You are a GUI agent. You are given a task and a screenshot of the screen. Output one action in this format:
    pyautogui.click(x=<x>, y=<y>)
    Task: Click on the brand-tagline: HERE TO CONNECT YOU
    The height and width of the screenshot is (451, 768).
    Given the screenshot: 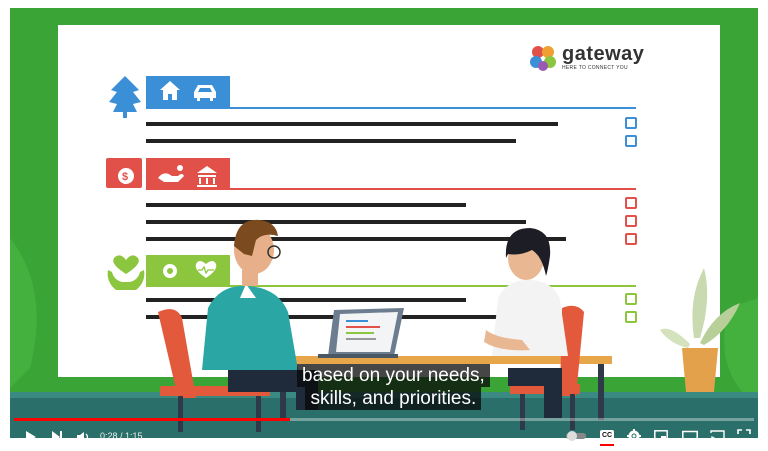 What is the action you would take?
    pyautogui.click(x=595, y=68)
    